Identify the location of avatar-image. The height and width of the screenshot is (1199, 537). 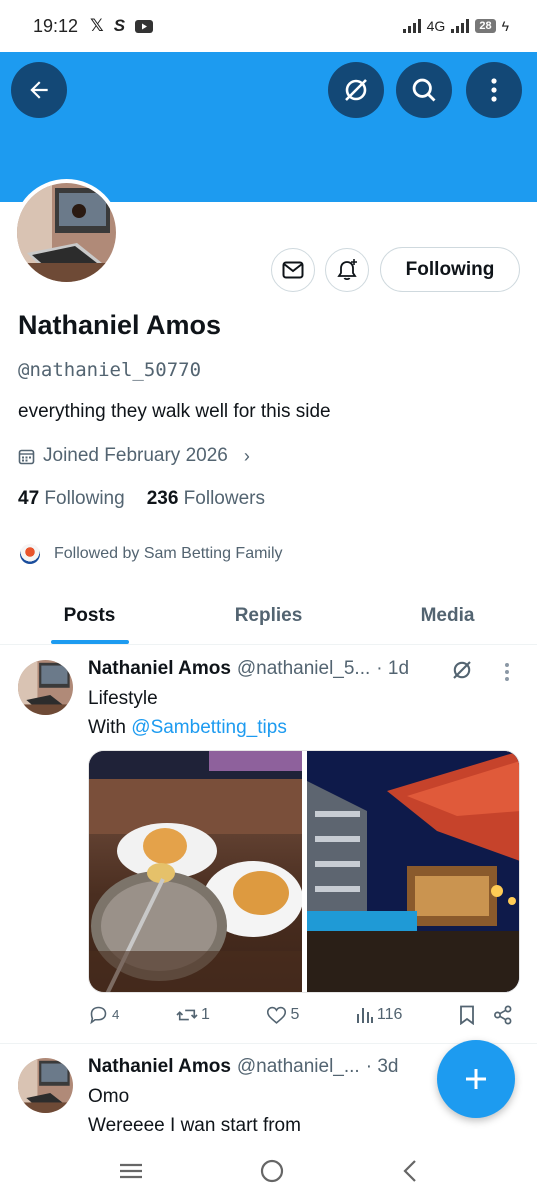
(66, 232).